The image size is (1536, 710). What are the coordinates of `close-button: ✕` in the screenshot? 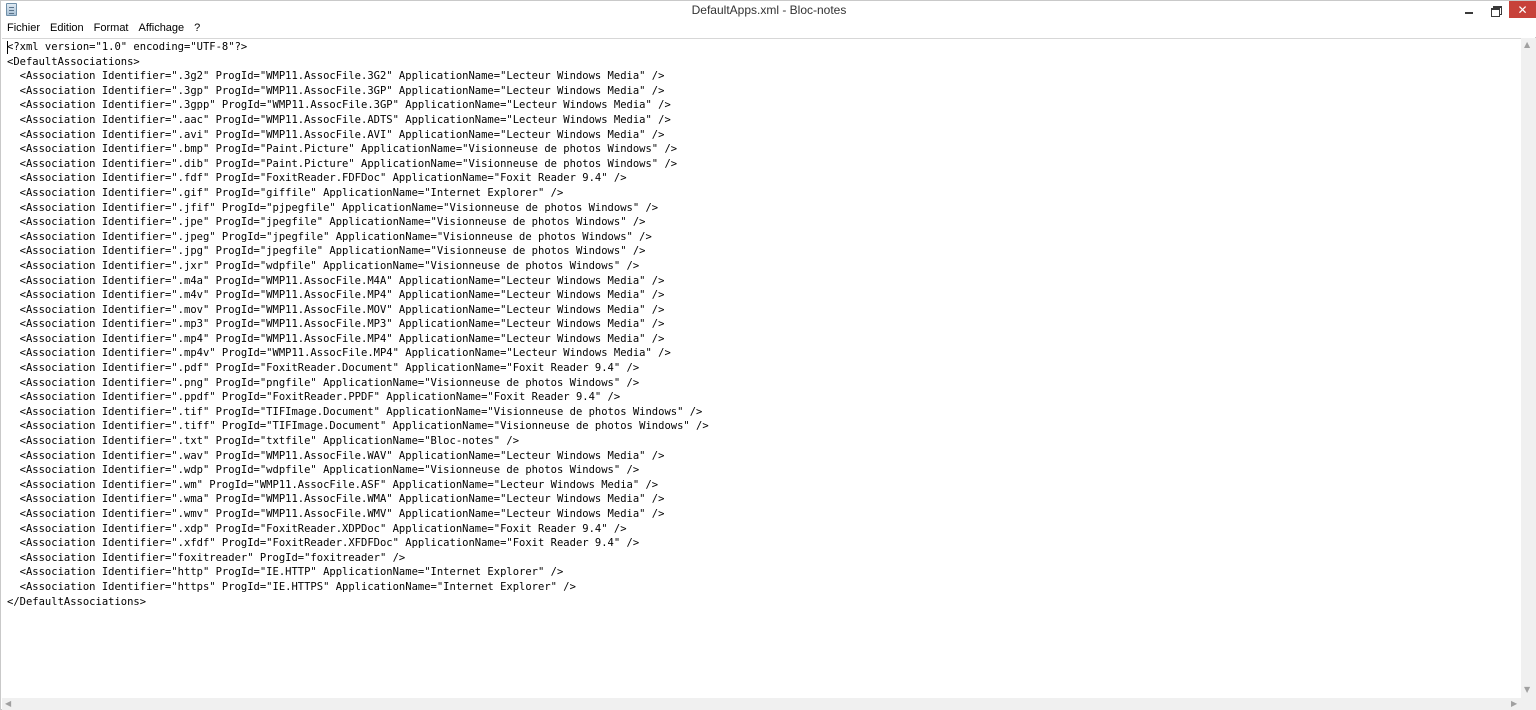 It's located at (1522, 9).